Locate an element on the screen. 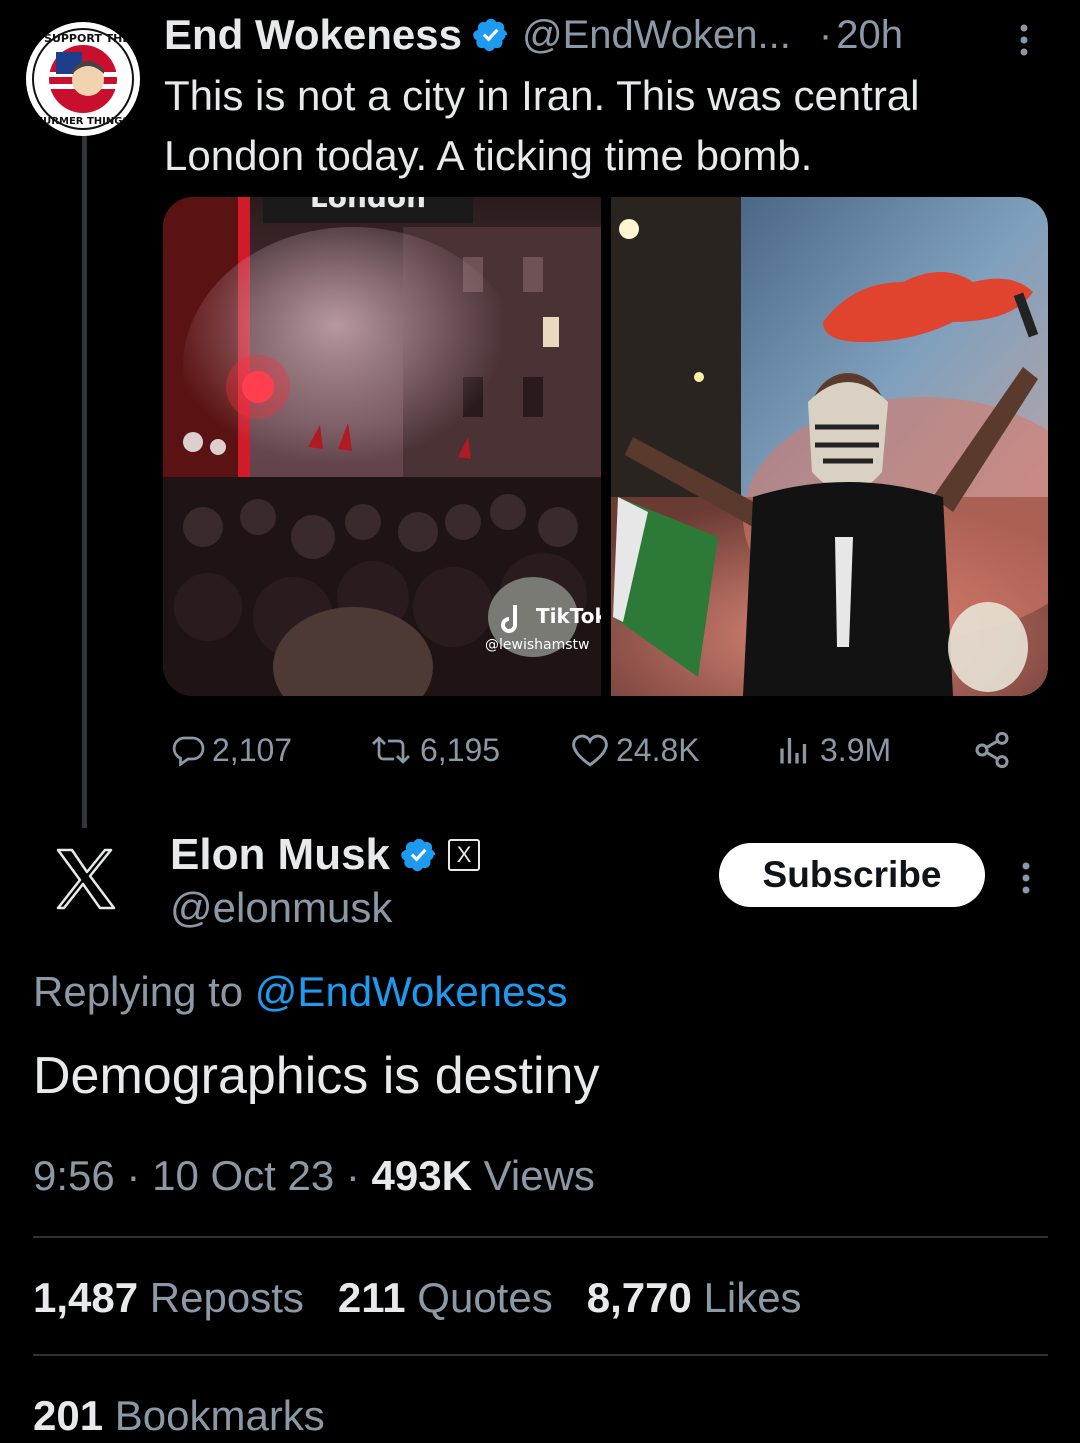 The image size is (1080, 1443). views-label: Views is located at coordinates (539, 1175).